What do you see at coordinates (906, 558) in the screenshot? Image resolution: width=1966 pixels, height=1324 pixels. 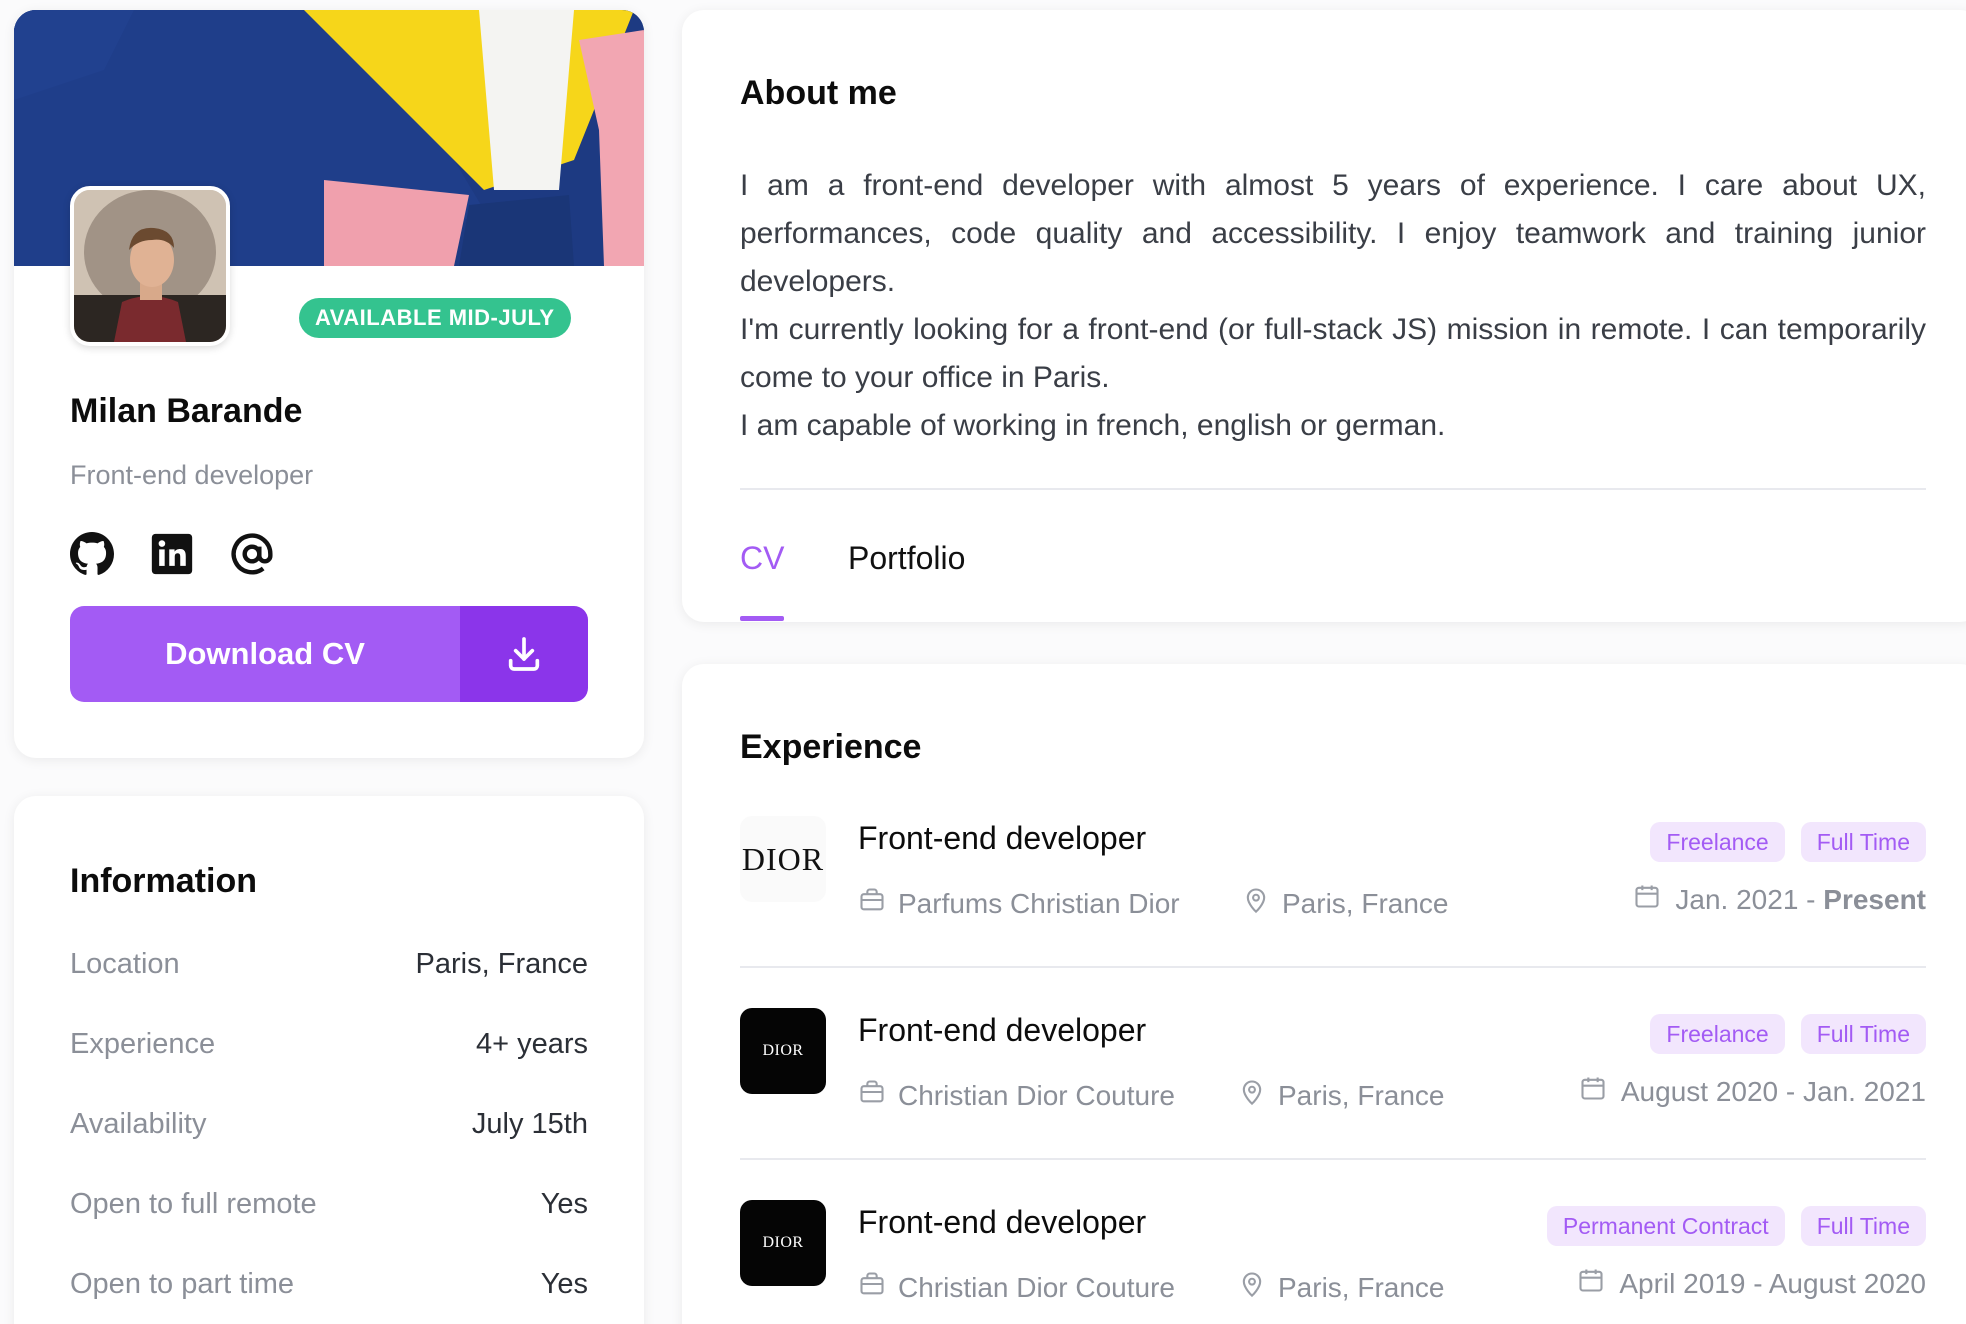 I see `tab-portfolio: Portfolio` at bounding box center [906, 558].